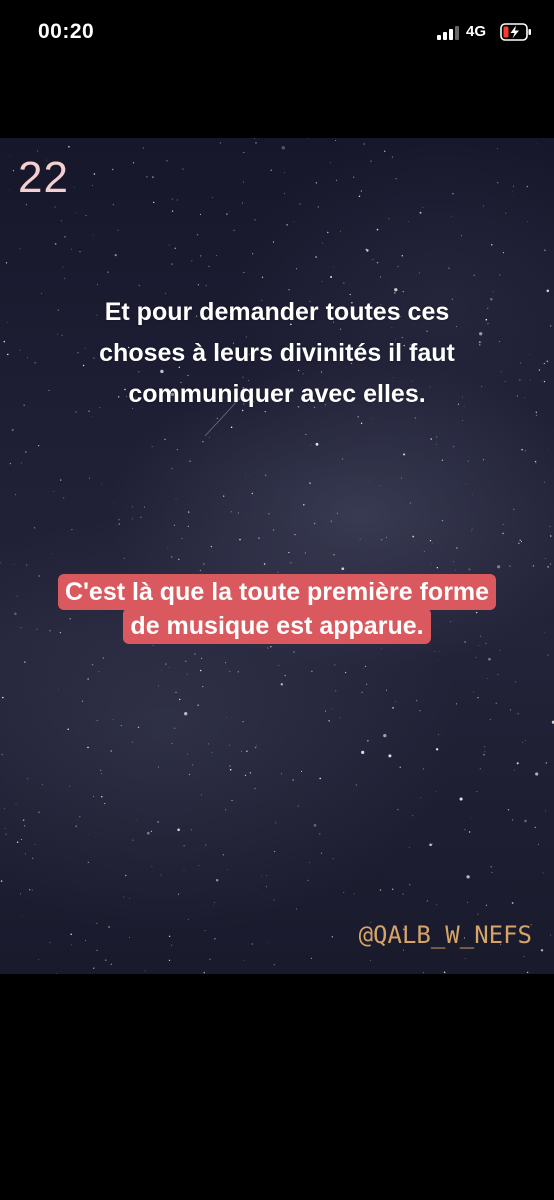 Image resolution: width=554 pixels, height=1200 pixels. I want to click on watermark-handle: @QALB_W_NEFS, so click(445, 935).